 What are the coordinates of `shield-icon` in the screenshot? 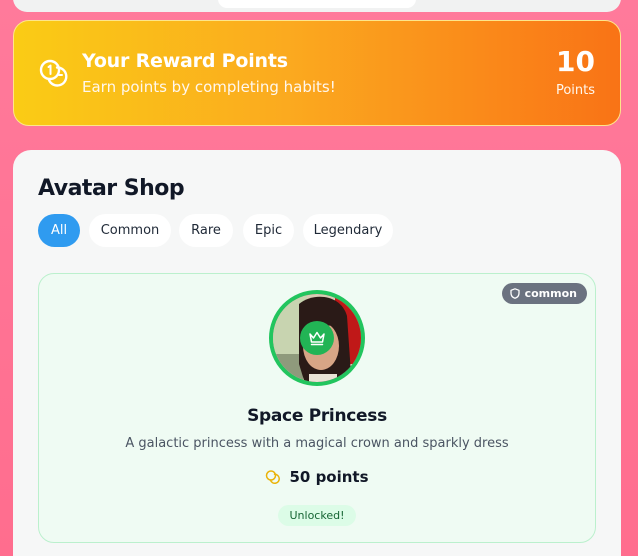 It's located at (514, 293).